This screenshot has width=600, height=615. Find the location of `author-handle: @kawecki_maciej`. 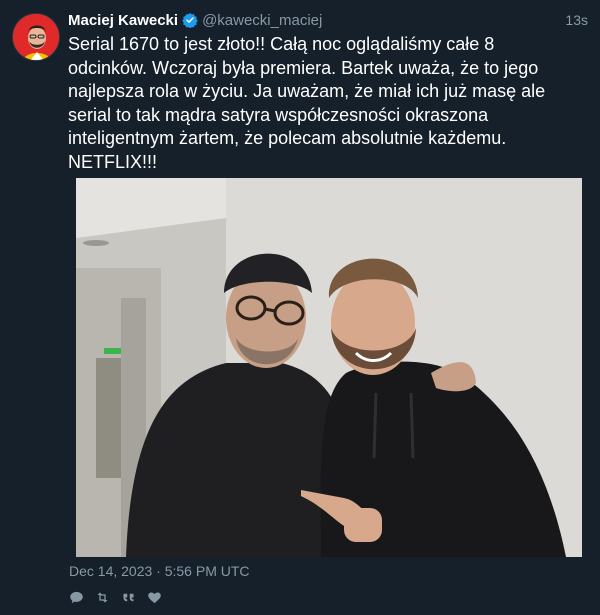

author-handle: @kawecki_maciej is located at coordinates (262, 20).